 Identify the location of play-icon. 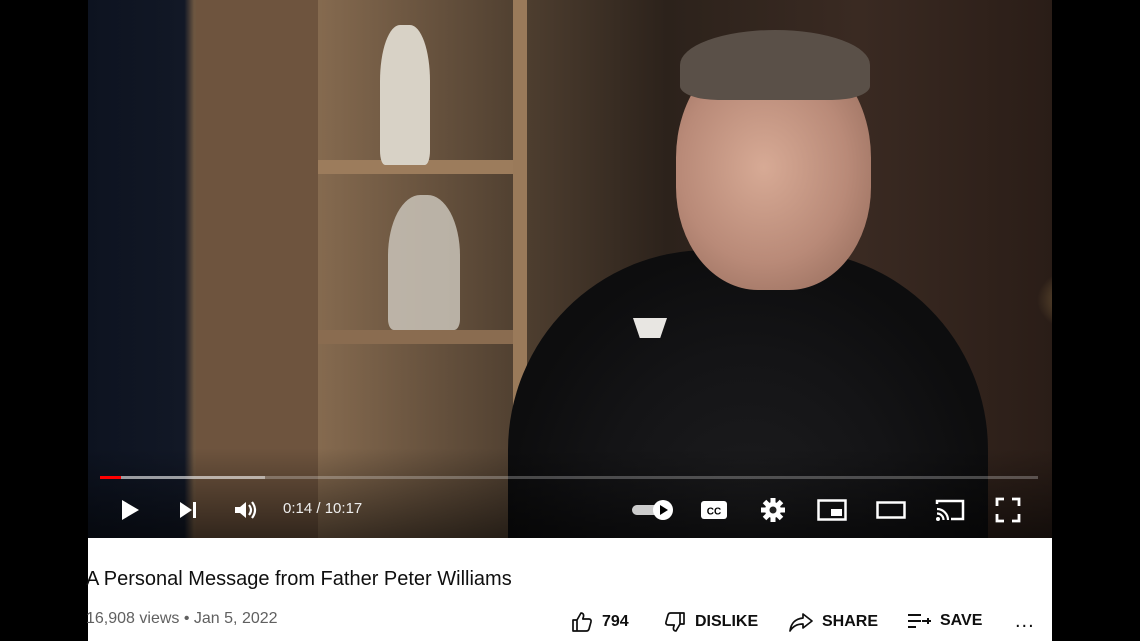
(130, 510).